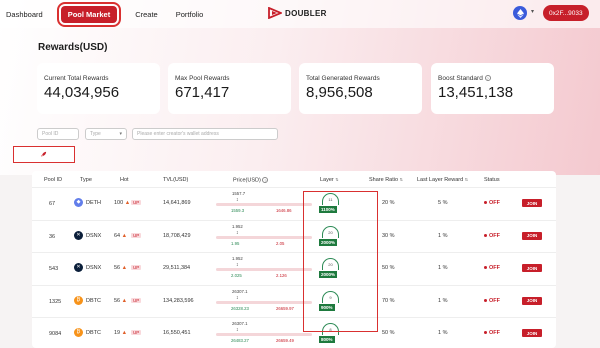  What do you see at coordinates (24, 14) in the screenshot?
I see `nav-dashboard: Dashboard` at bounding box center [24, 14].